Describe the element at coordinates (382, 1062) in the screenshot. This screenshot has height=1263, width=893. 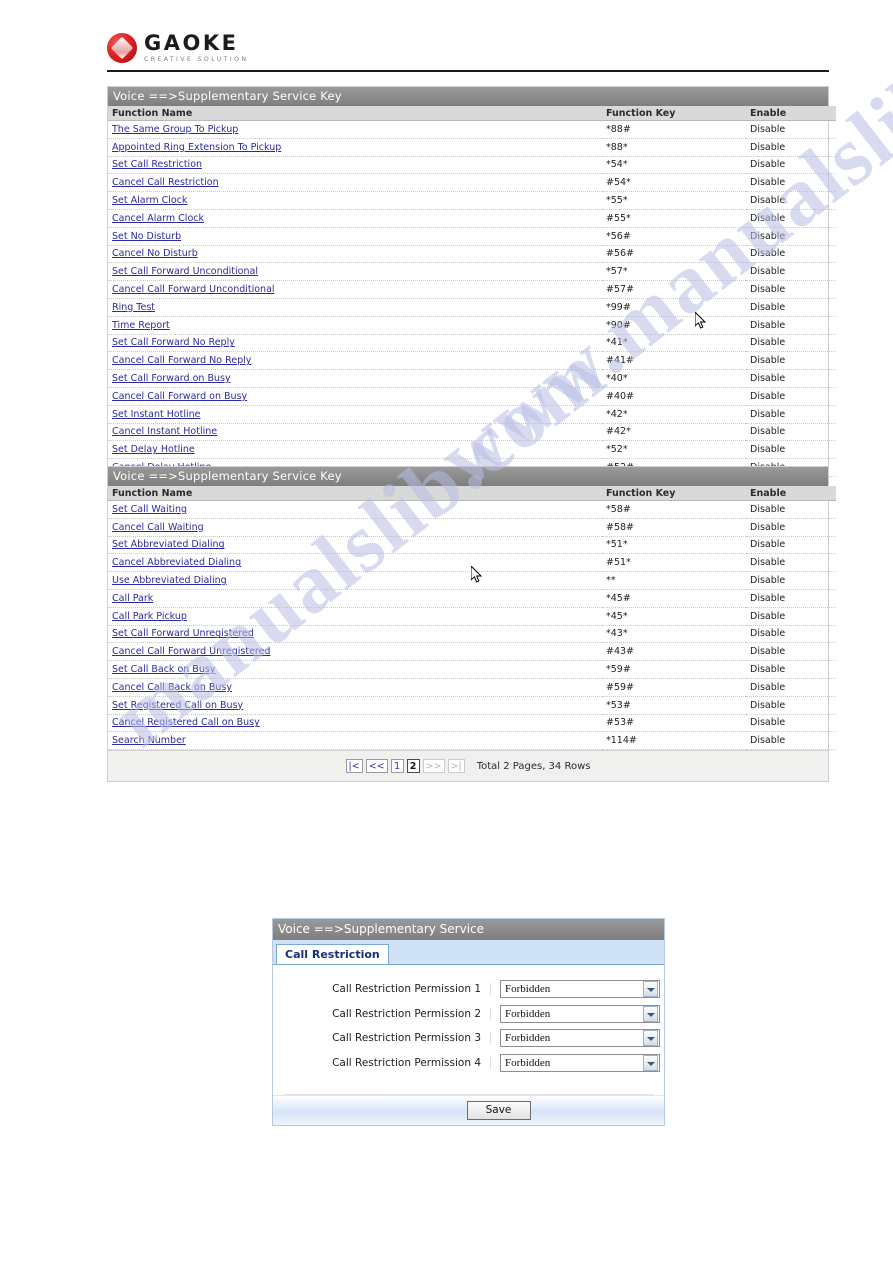
I see `label-call-restriction-permission-4: Call Restriction Permission 4` at that location.